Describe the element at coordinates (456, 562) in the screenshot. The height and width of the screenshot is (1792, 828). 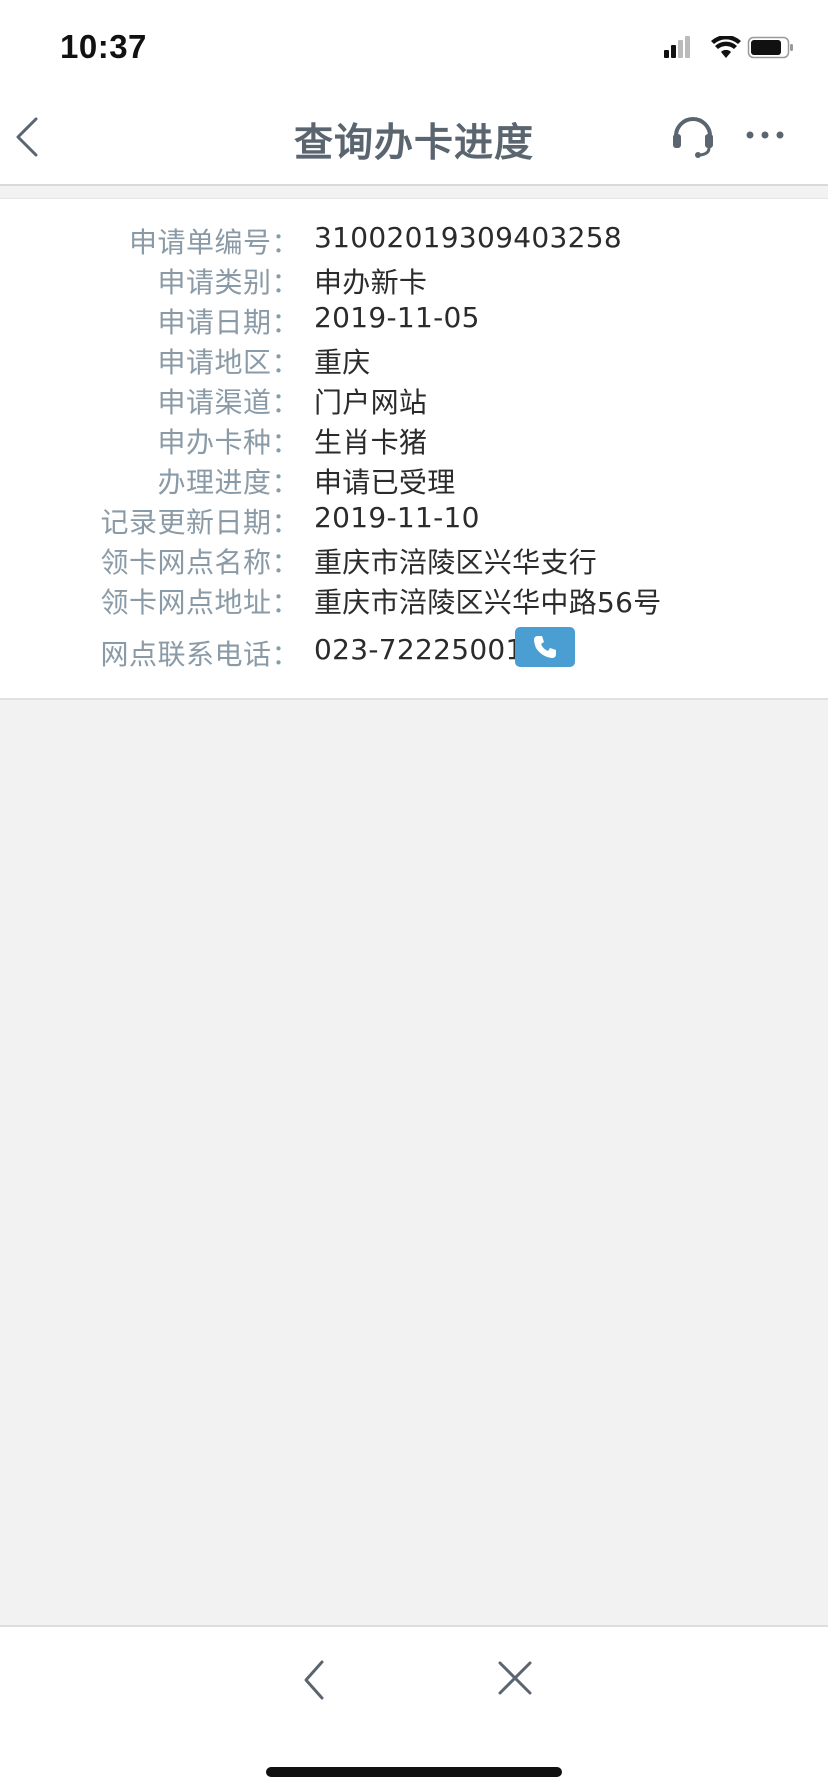
I see `info-value: 重庆市涪陵区兴华支行` at that location.